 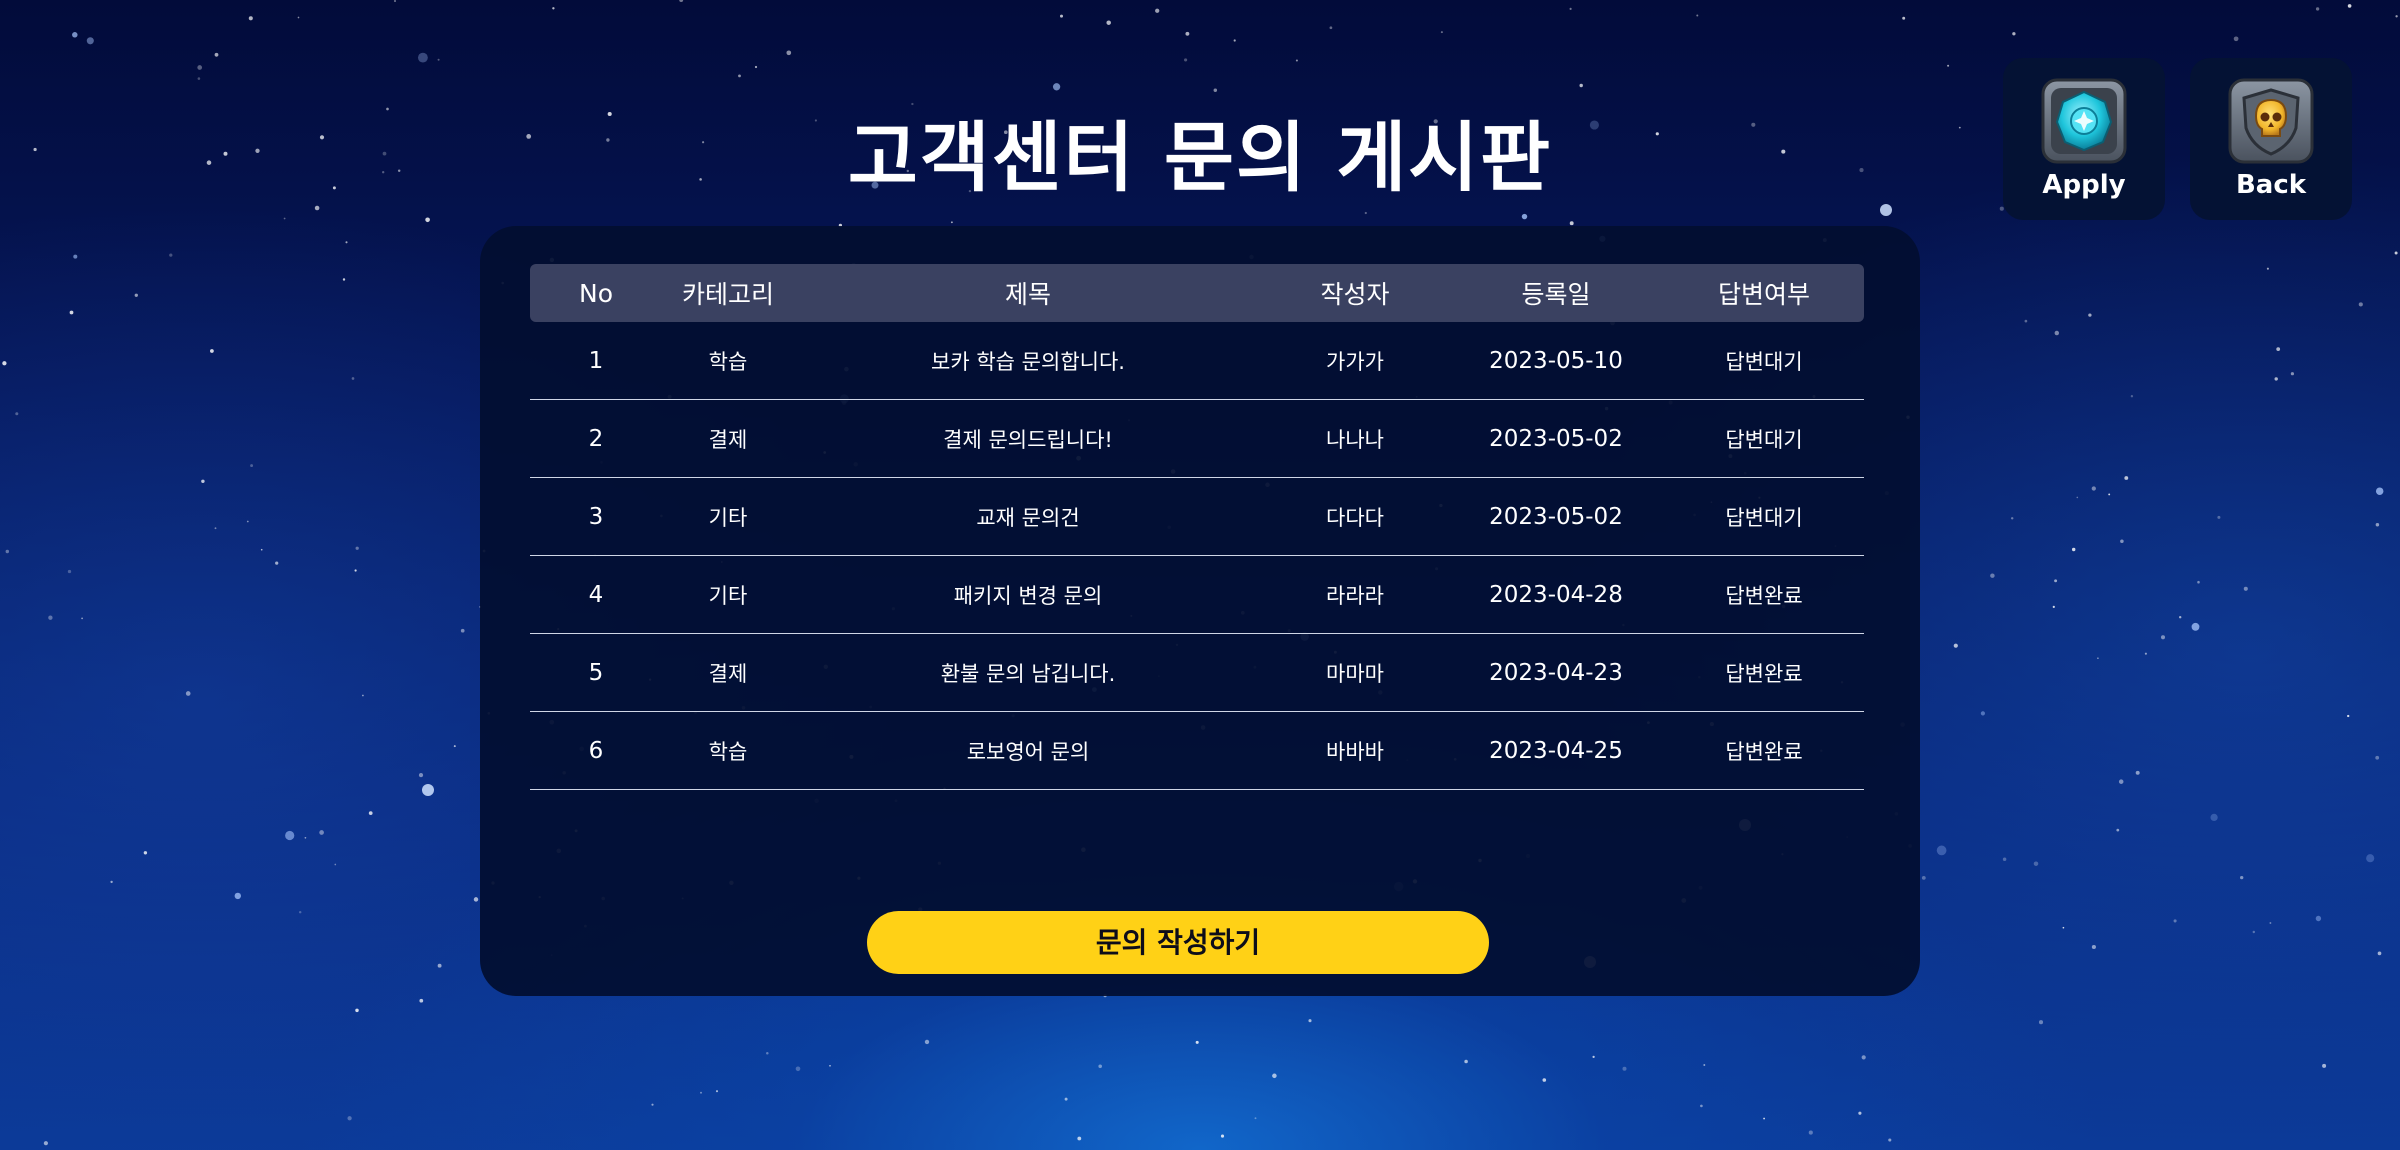 I want to click on apply-button-label: Apply, so click(x=2084, y=185).